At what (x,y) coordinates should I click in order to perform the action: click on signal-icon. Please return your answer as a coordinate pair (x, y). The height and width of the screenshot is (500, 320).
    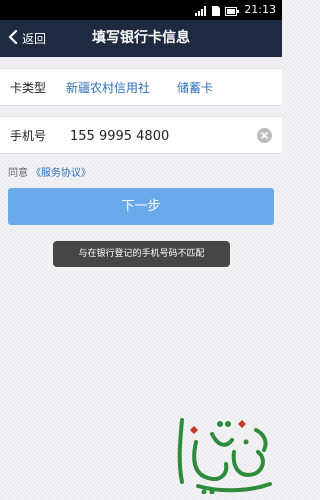
    Looking at the image, I should click on (201, 10).